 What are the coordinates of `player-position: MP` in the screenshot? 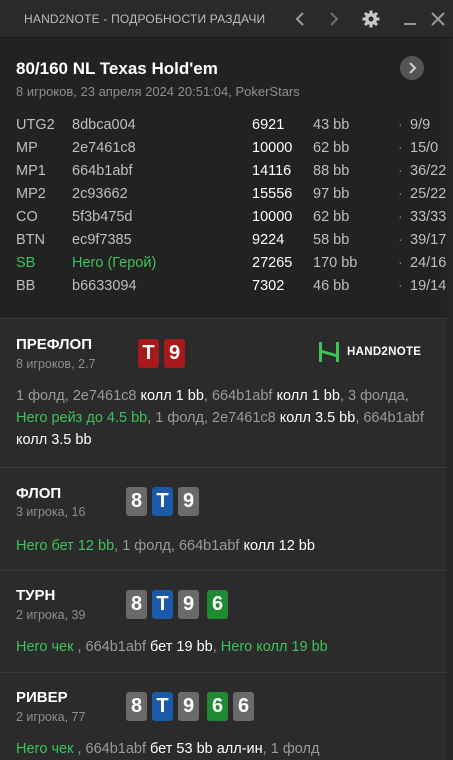 It's located at (27, 148).